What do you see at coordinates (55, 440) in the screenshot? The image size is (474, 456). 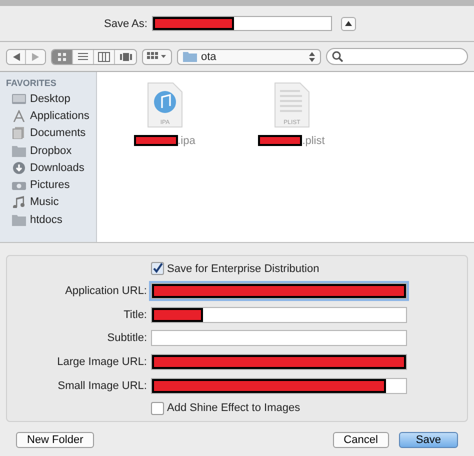 I see `new-folder-button: New Folder` at bounding box center [55, 440].